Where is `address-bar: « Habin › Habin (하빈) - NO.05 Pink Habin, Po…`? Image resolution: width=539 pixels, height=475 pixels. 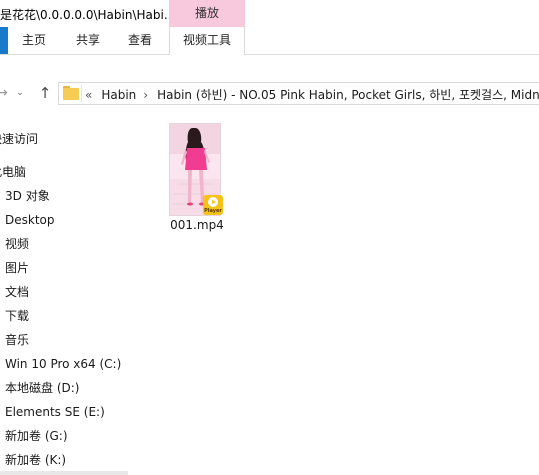 address-bar: « Habin › Habin (하빈) - NO.05 Pink Habin, Po… is located at coordinates (298, 93).